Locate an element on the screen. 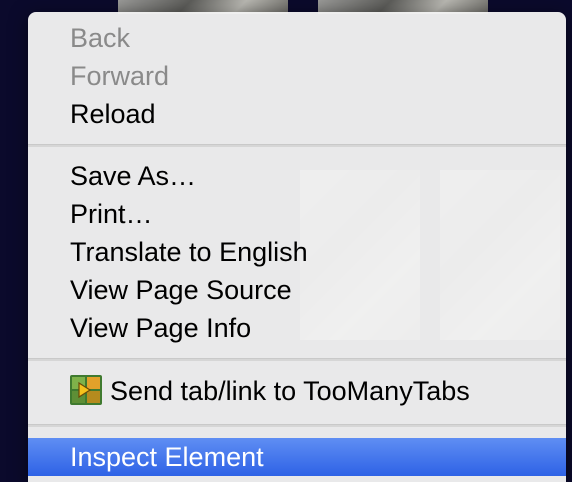 The image size is (572, 482). menu-item-view-page-info: View Page Info is located at coordinates (297, 328).